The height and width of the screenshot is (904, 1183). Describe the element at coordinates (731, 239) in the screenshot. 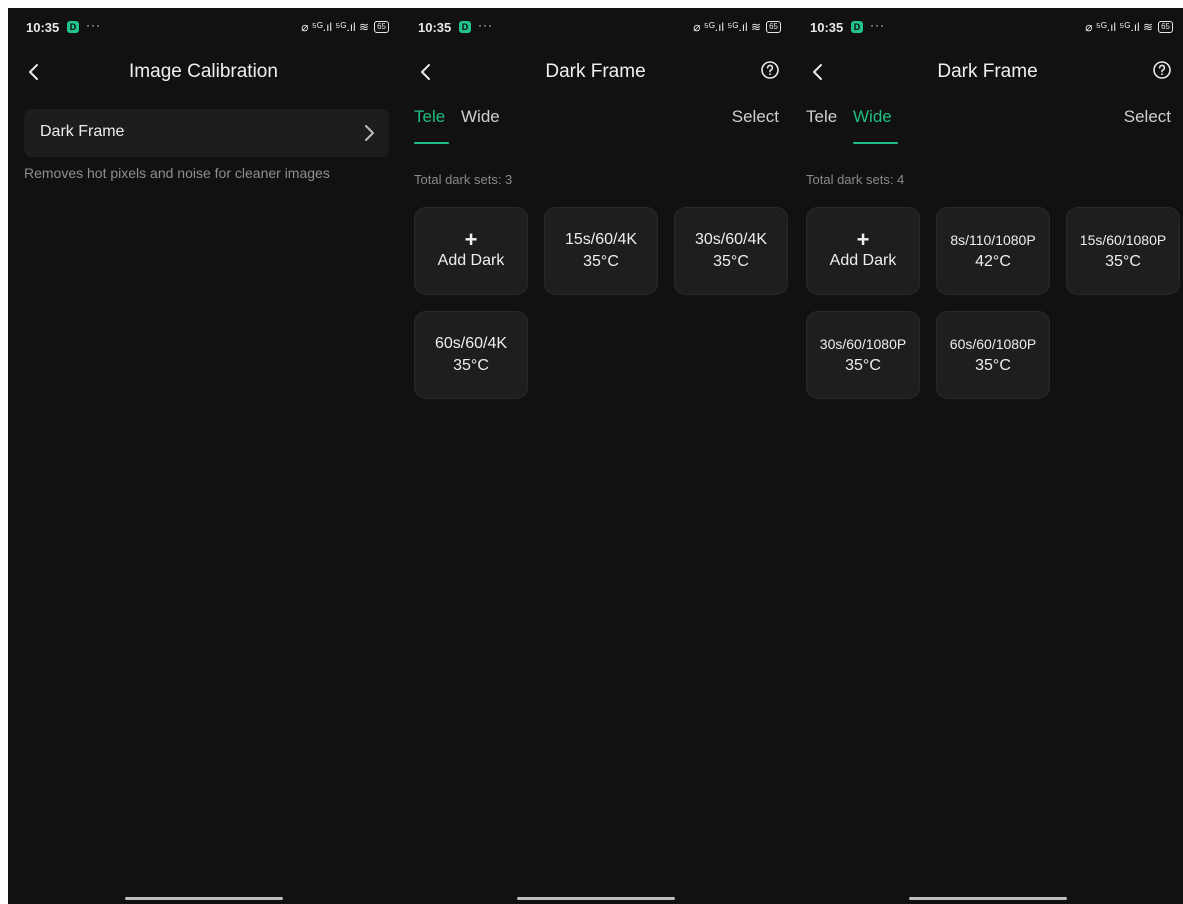

I see `dark-set-settings: 30s/60/4K` at that location.